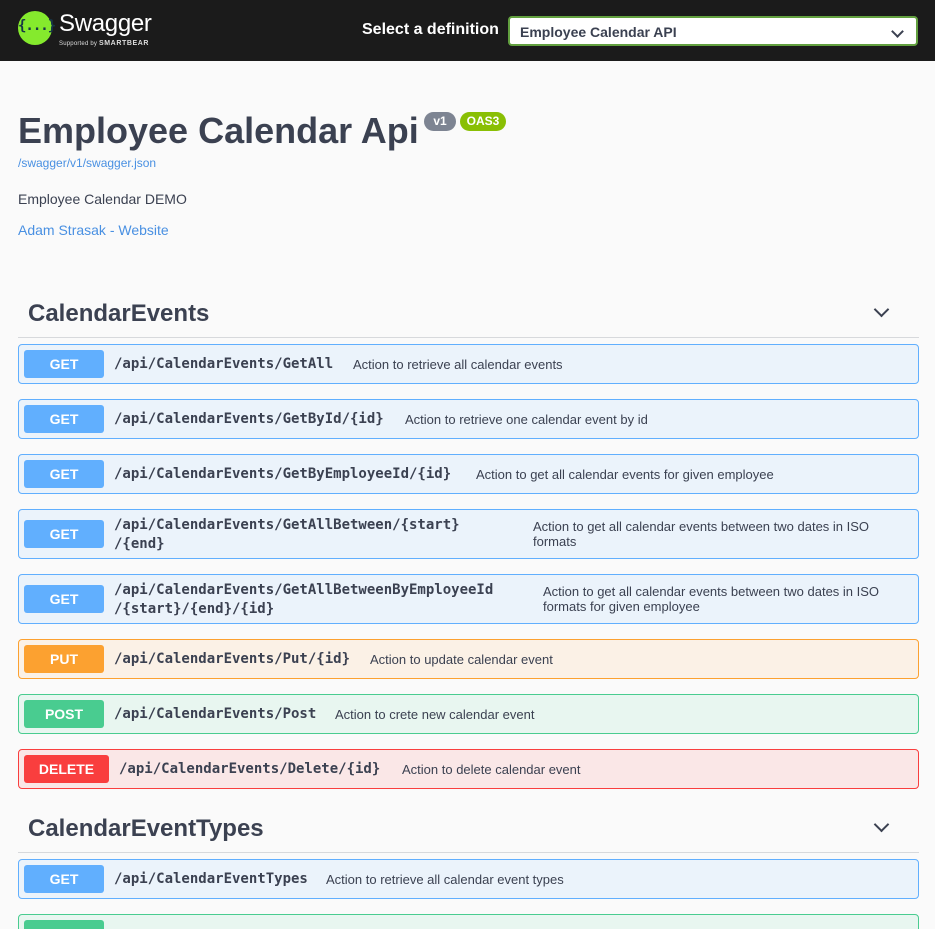 This screenshot has height=929, width=935. Describe the element at coordinates (468, 833) in the screenshot. I see `tag-header-calendar-event-types: CalendarEventTypes` at that location.